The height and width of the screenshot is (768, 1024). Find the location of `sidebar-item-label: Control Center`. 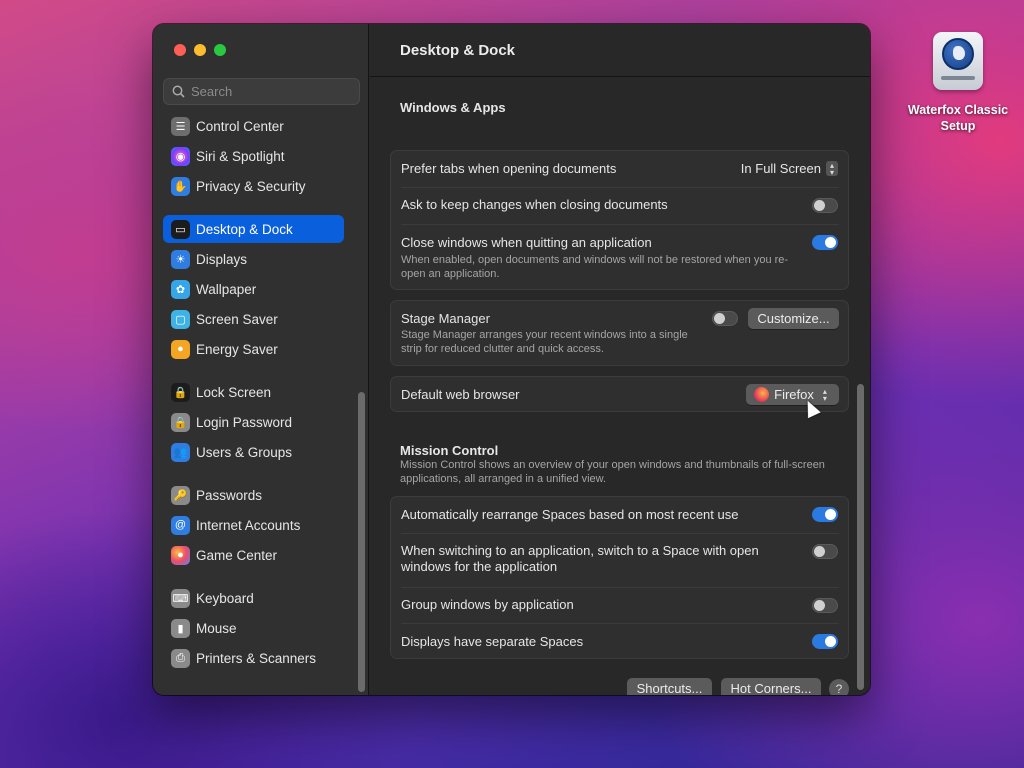

sidebar-item-label: Control Center is located at coordinates (240, 126).